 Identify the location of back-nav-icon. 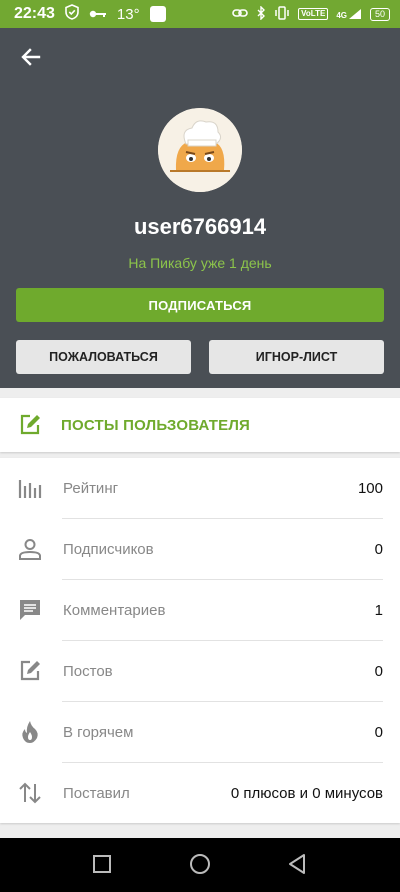
(298, 864).